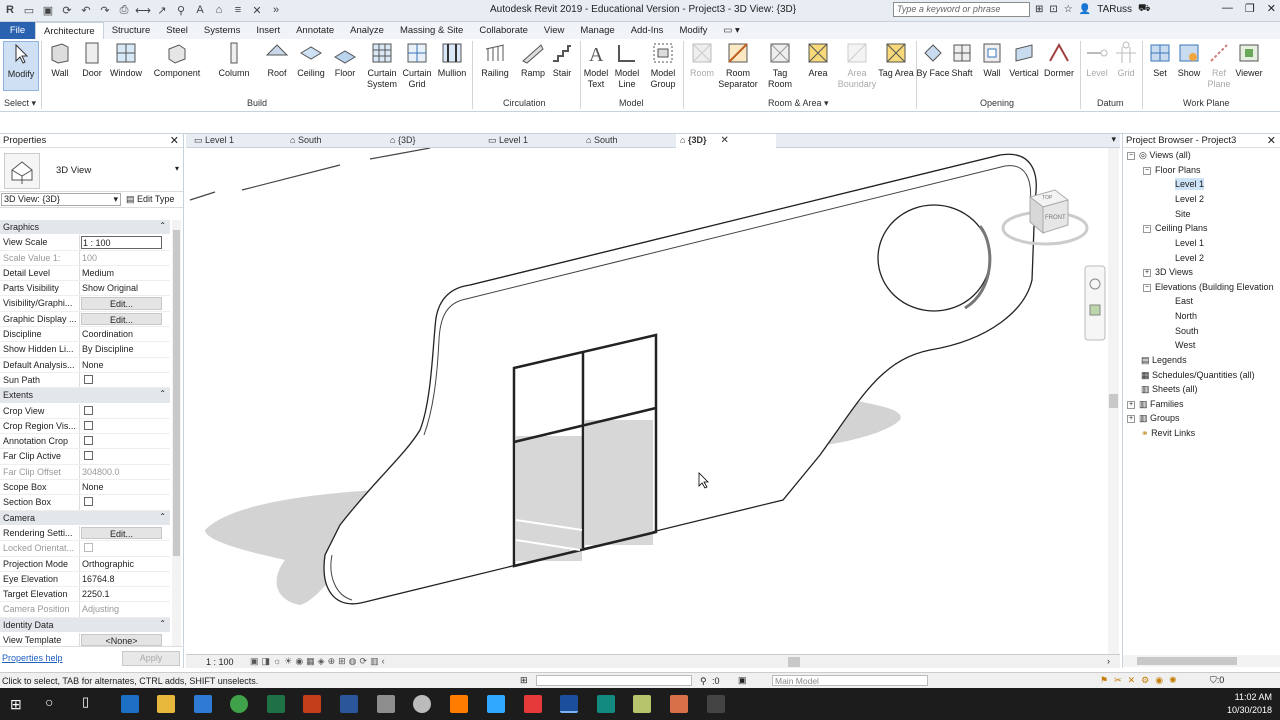  I want to click on user-name: TARuss, so click(1114, 9).